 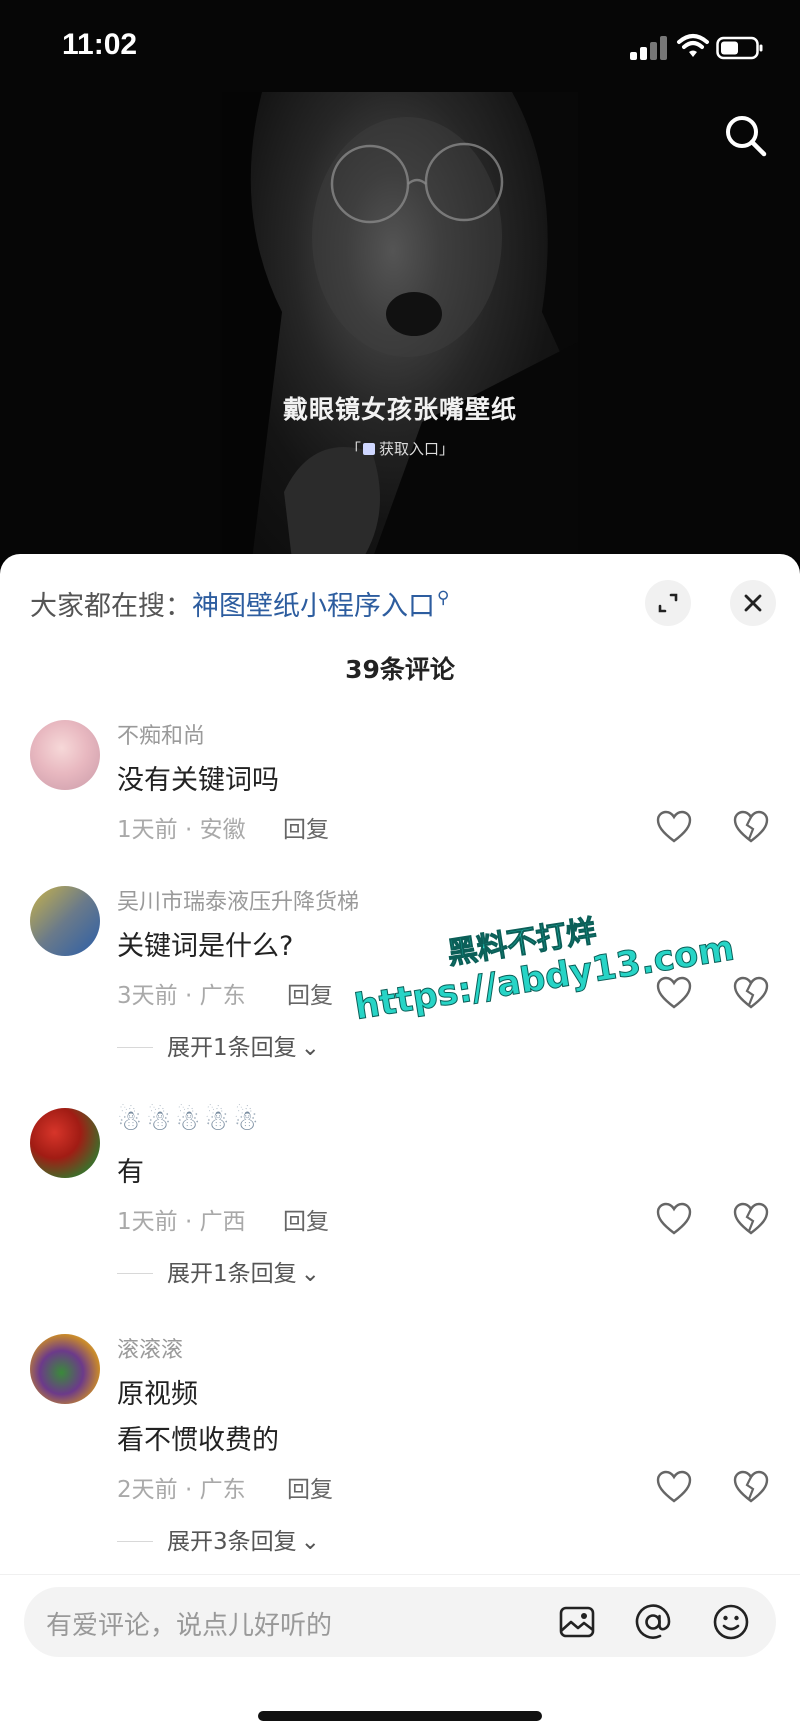 What do you see at coordinates (181, 996) in the screenshot?
I see `comment-meta: 3天前 · 广东` at bounding box center [181, 996].